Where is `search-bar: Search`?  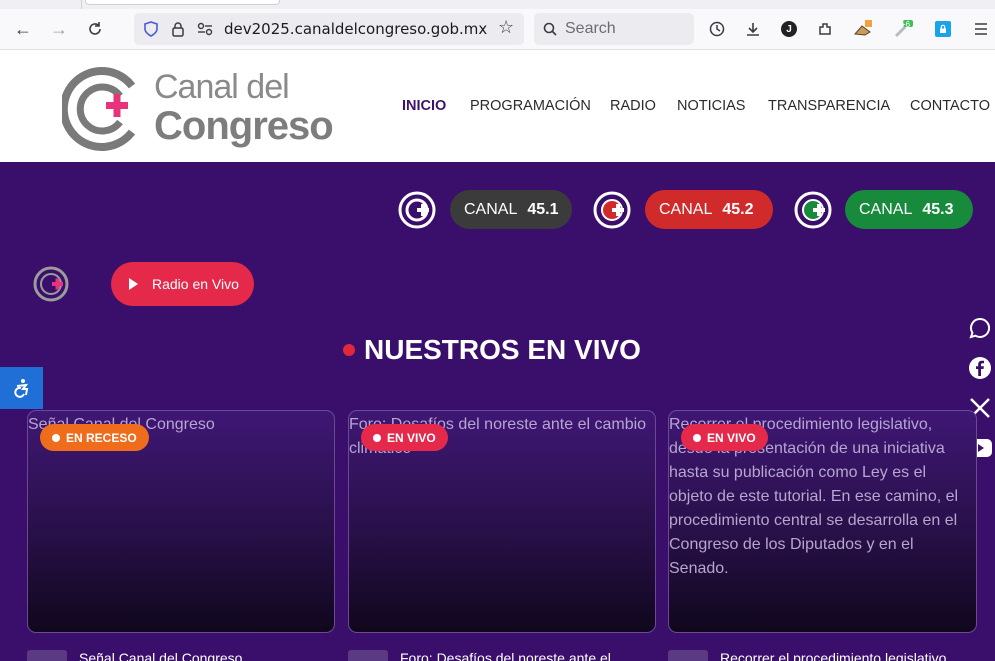
search-bar: Search is located at coordinates (614, 29).